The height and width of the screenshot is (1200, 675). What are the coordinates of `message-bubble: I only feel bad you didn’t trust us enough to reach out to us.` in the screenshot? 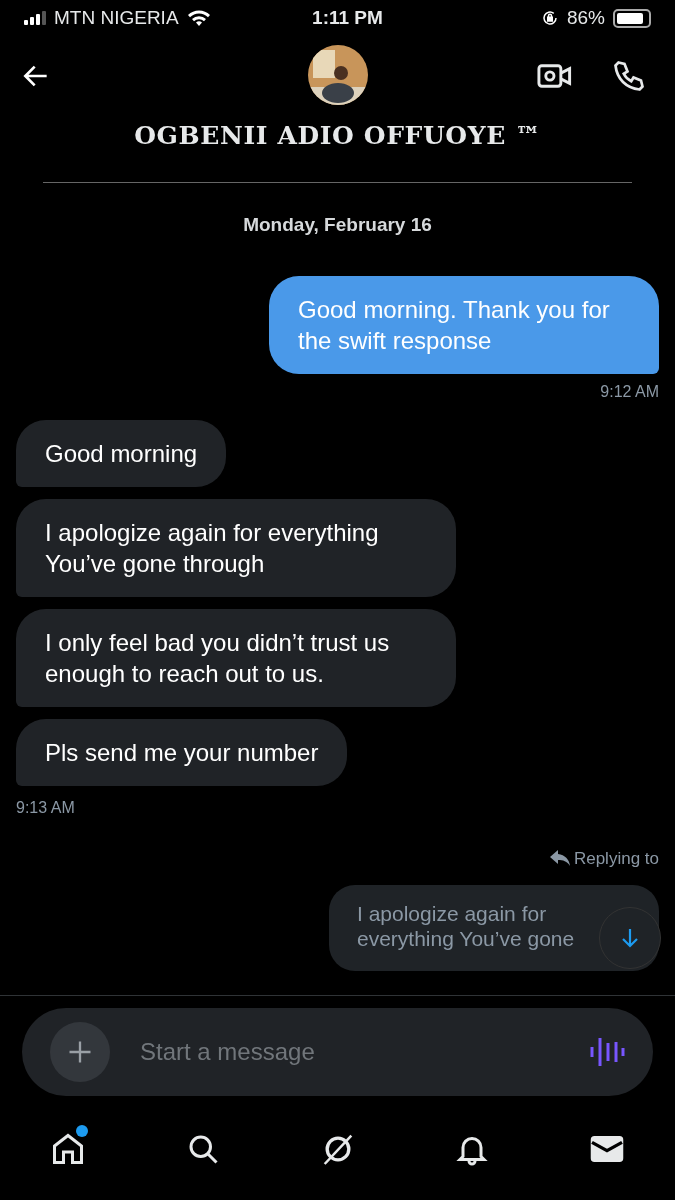 It's located at (236, 657).